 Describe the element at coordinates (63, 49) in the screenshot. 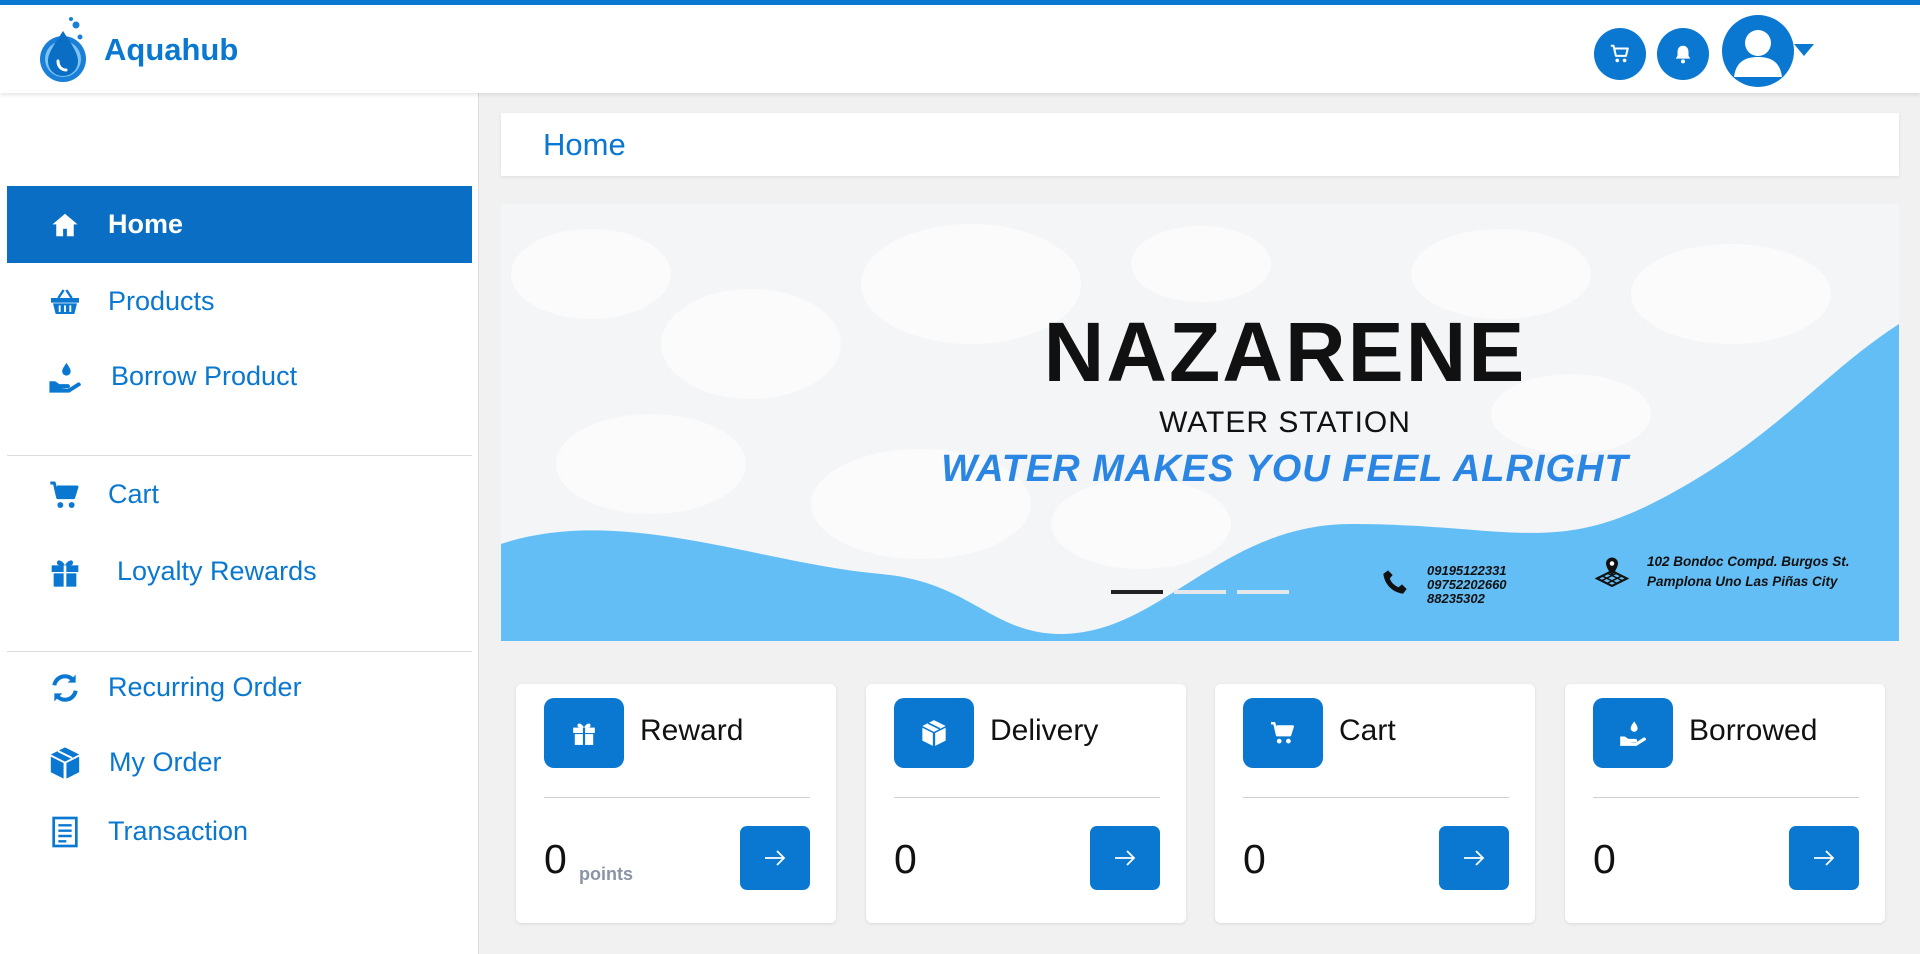

I see `aquahub-logo-icon` at that location.